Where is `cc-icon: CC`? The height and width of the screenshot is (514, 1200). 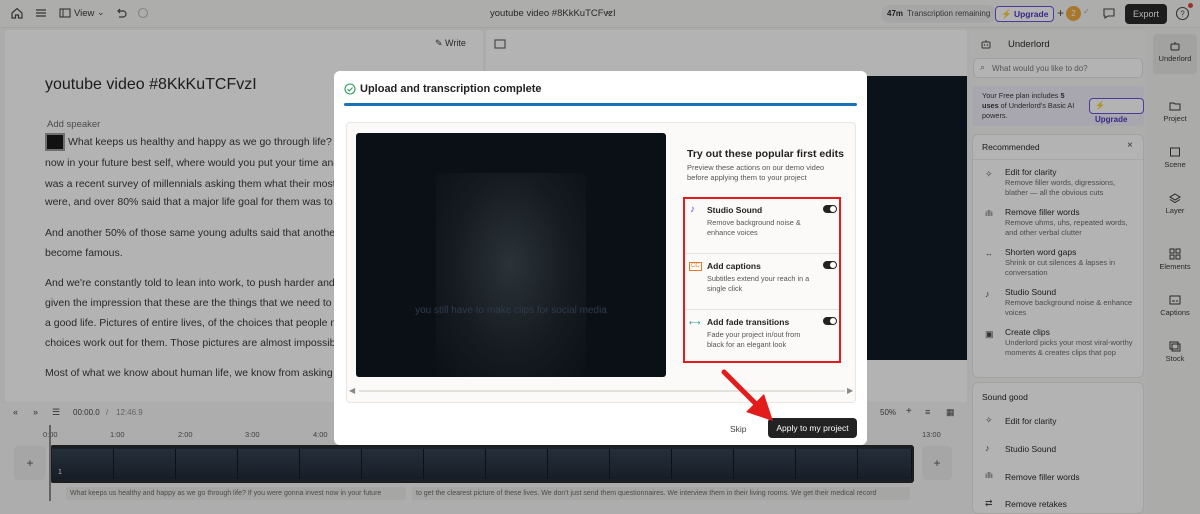 cc-icon: CC is located at coordinates (695, 266).